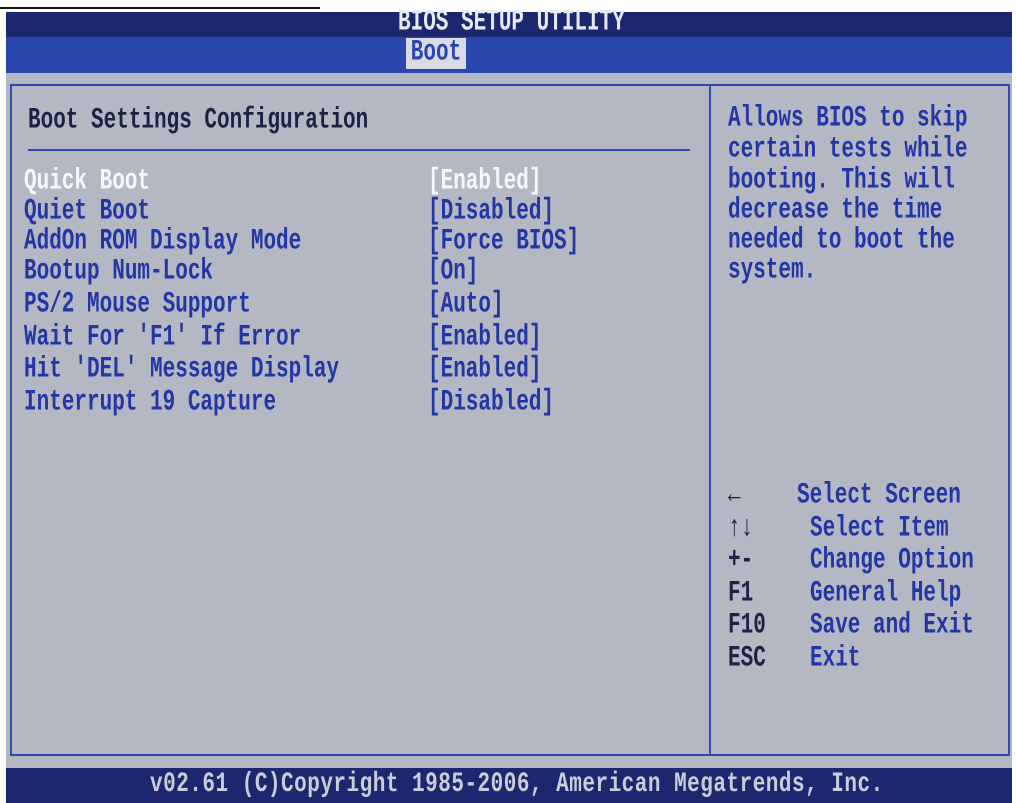 The image size is (1016, 803). I want to click on setting-label: Wait For 'F1' If Error, so click(163, 338).